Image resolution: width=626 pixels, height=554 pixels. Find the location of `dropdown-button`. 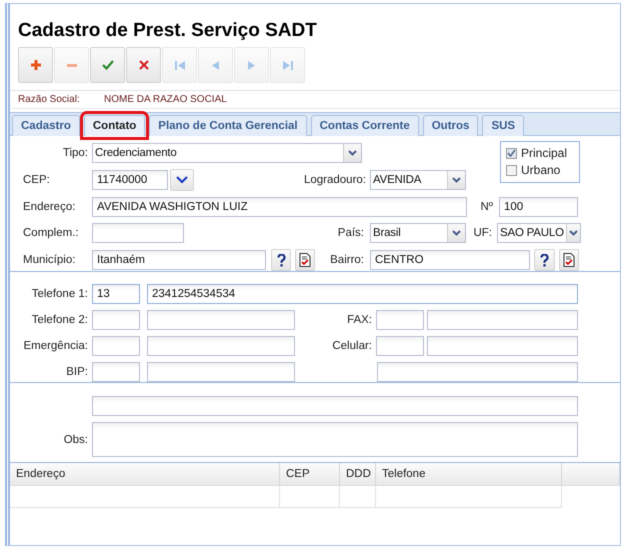

dropdown-button is located at coordinates (182, 180).